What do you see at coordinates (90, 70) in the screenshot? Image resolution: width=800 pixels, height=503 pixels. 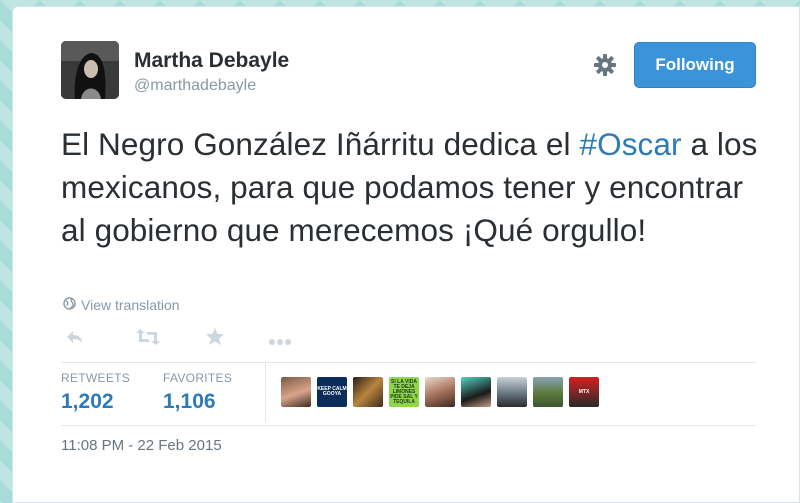 I see `avatar` at bounding box center [90, 70].